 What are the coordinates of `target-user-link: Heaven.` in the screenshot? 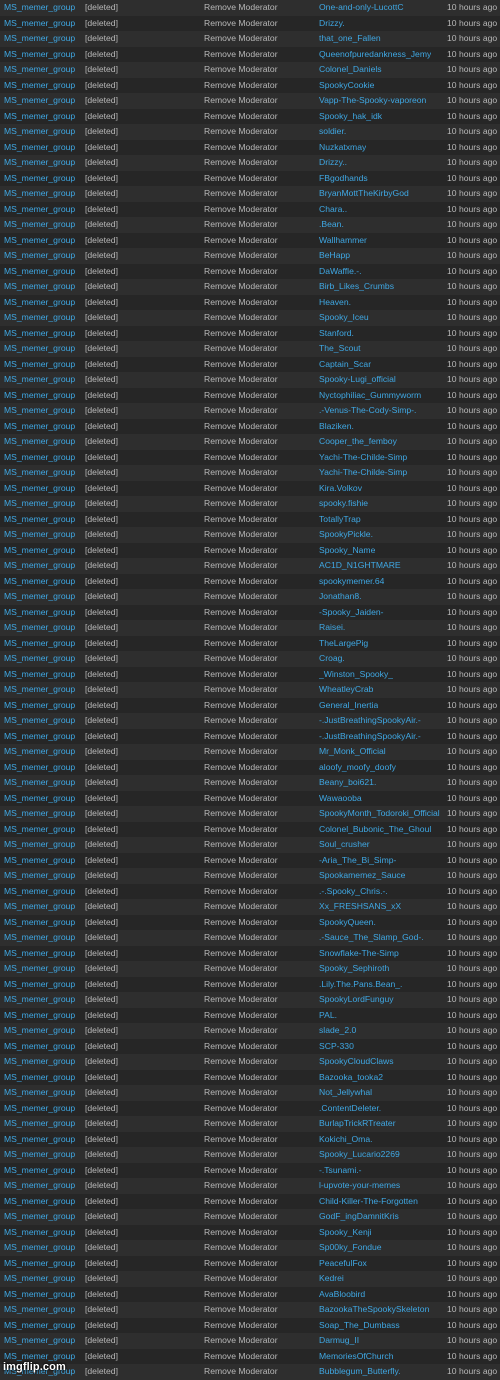 It's located at (335, 303).